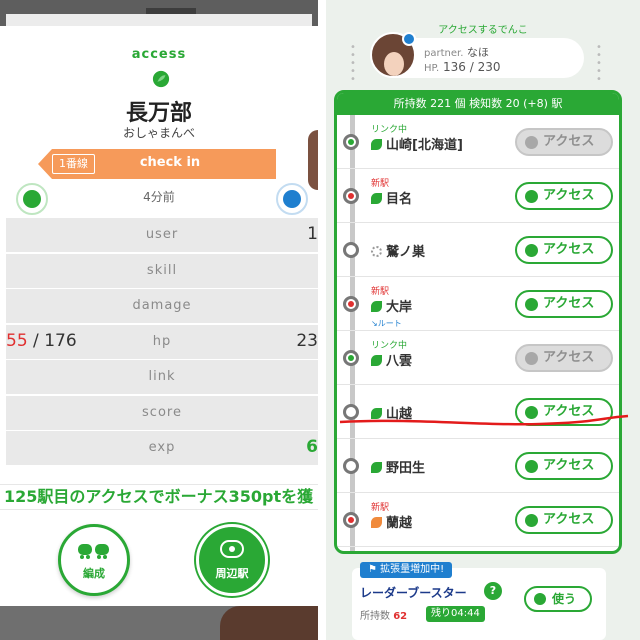  What do you see at coordinates (478, 358) in the screenshot?
I see `station-row: リンク中 八雲 アクセス` at bounding box center [478, 358].